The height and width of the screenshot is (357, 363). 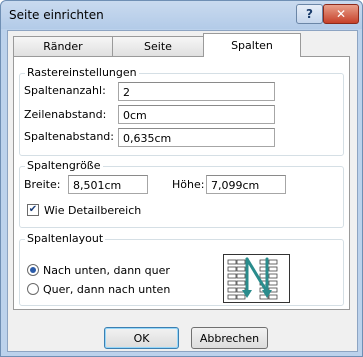 What do you see at coordinates (65, 238) in the screenshot?
I see `group-legend: Spaltenlayout` at bounding box center [65, 238].